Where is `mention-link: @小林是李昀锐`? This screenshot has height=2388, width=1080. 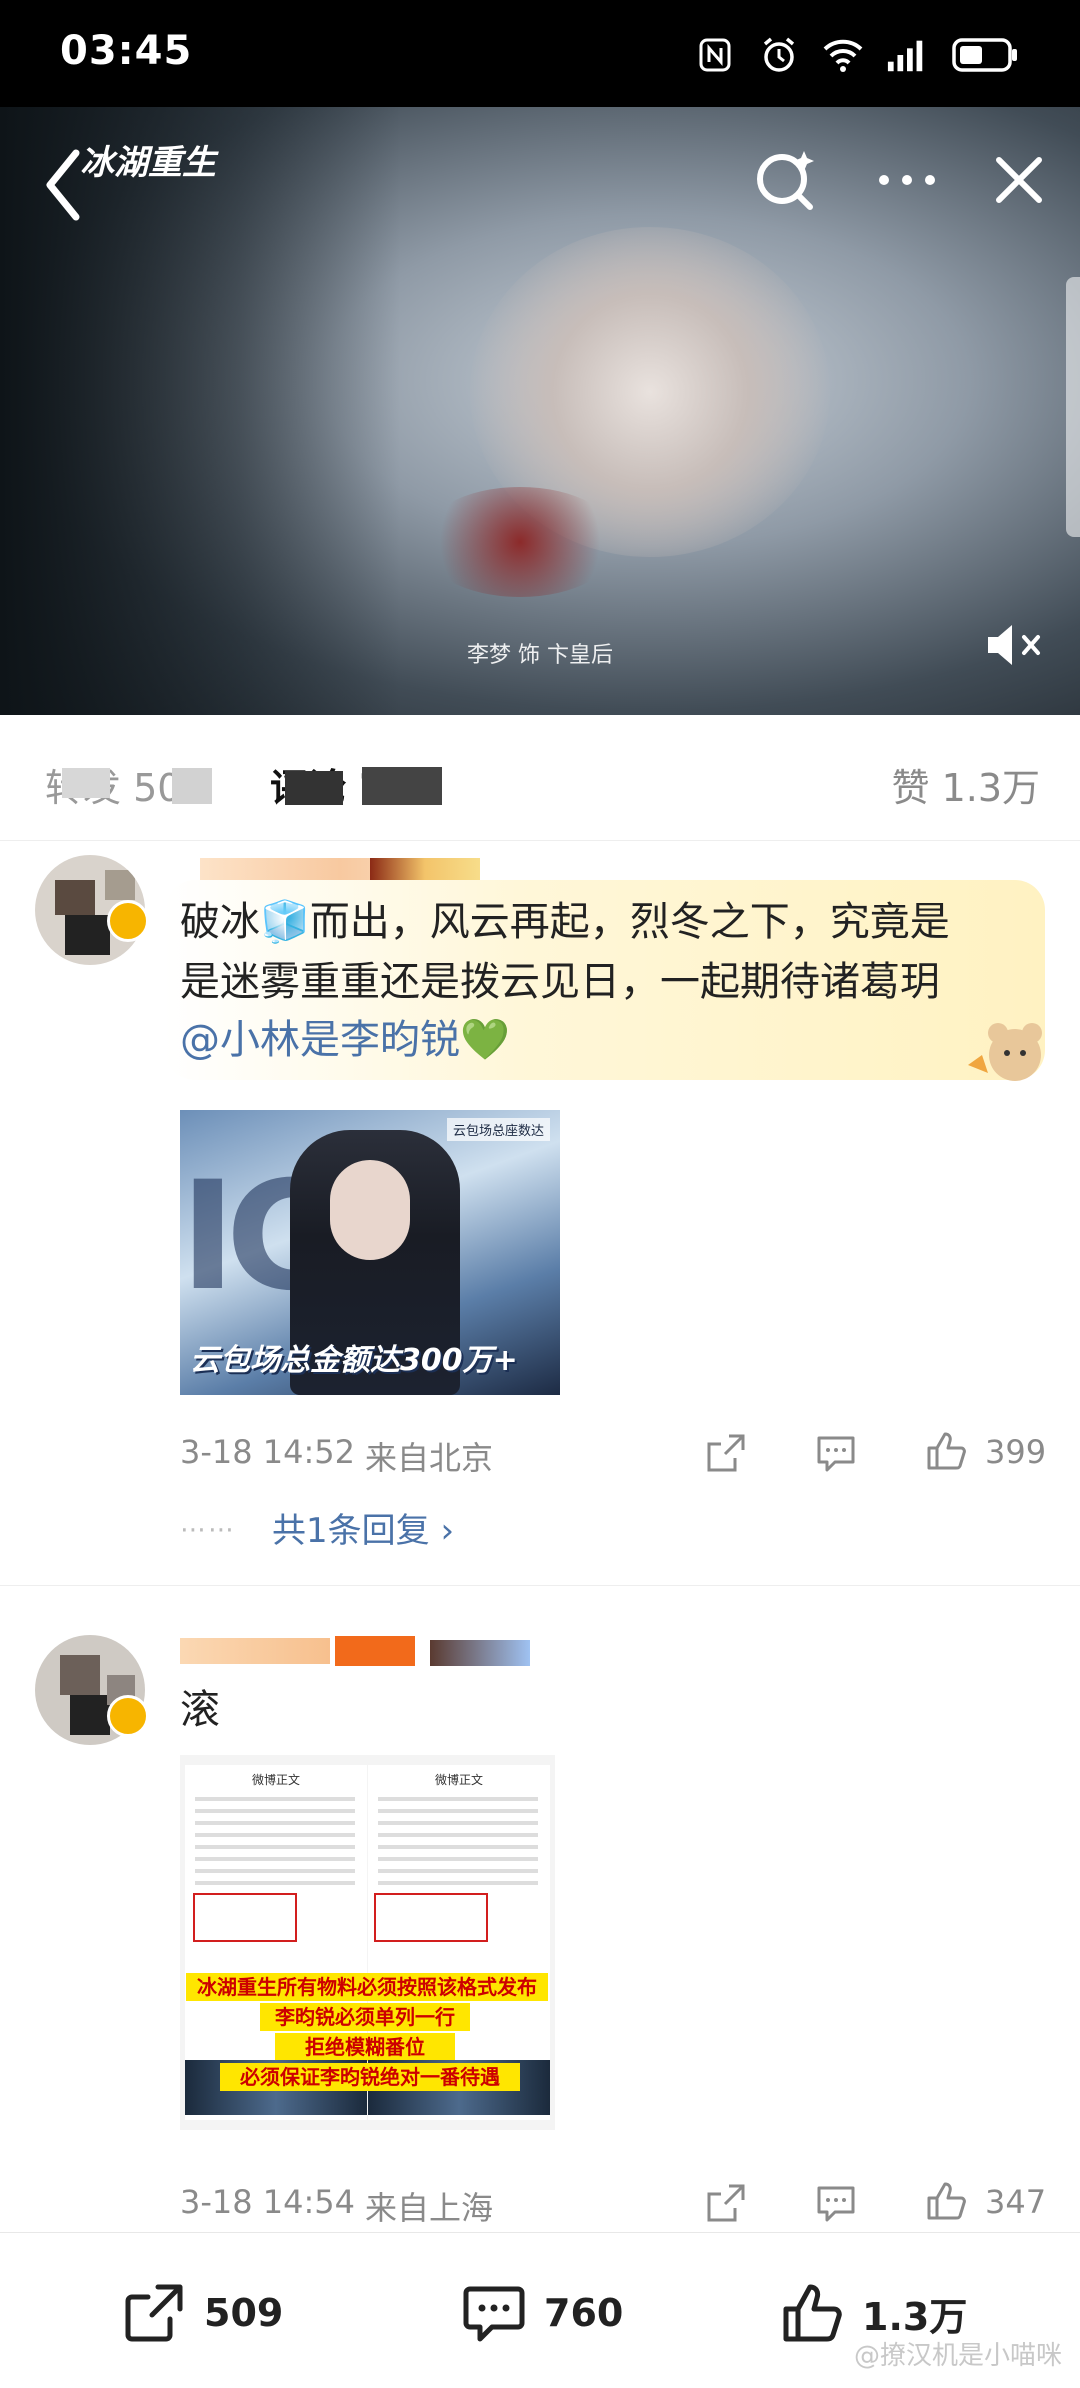 mention-link: @小林是李昀锐 is located at coordinates (320, 1040).